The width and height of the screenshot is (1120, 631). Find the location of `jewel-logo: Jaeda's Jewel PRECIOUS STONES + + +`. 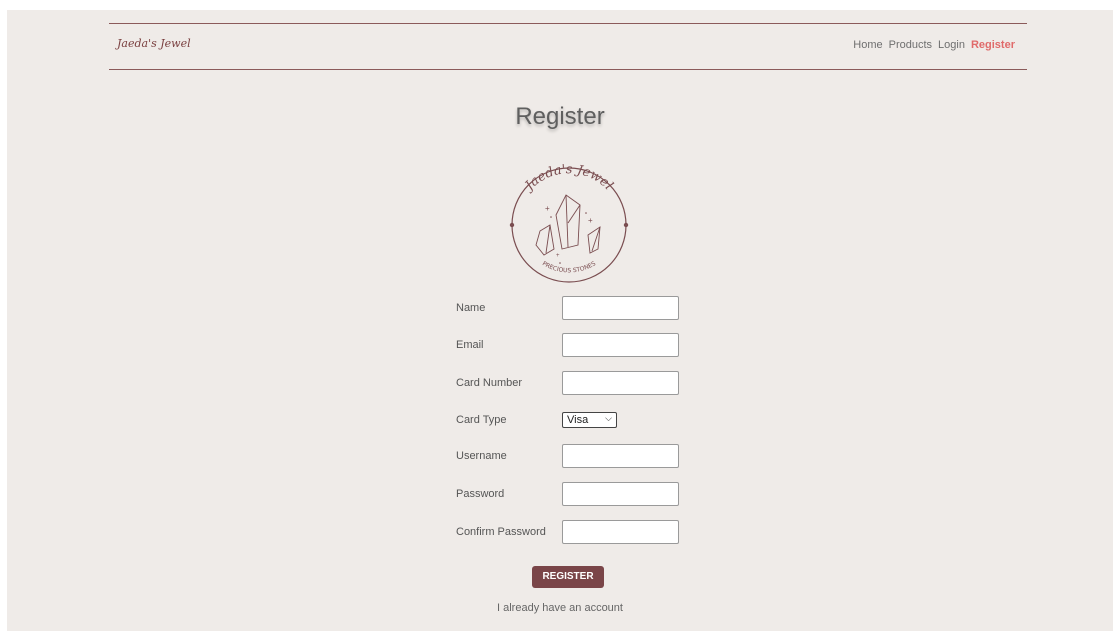

jewel-logo: Jaeda's Jewel PRECIOUS STONES + + + is located at coordinates (569, 222).